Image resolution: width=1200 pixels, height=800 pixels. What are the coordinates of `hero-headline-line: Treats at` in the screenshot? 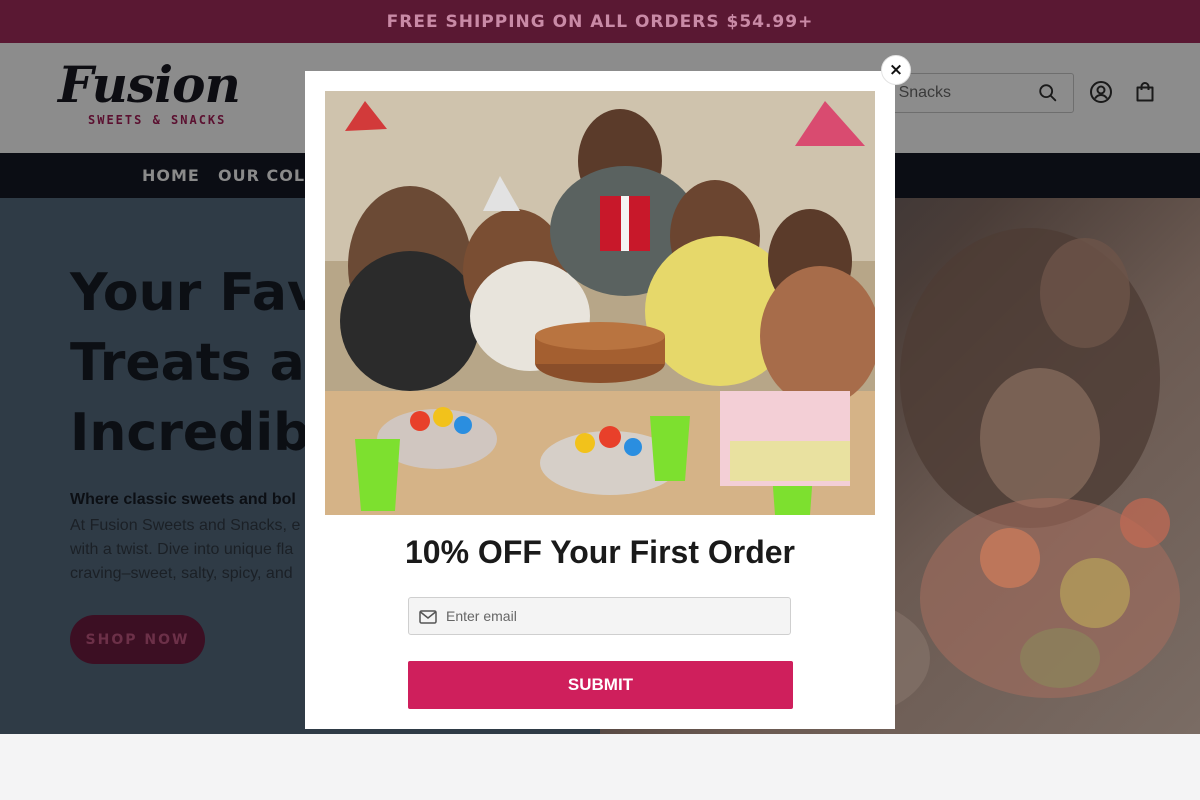 It's located at (200, 363).